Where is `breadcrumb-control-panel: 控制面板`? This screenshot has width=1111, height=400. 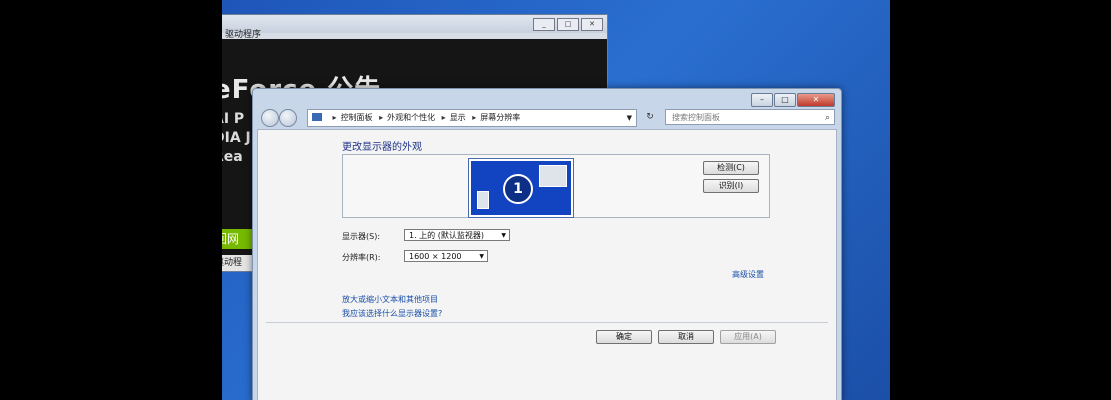 breadcrumb-control-panel: 控制面板 is located at coordinates (357, 117).